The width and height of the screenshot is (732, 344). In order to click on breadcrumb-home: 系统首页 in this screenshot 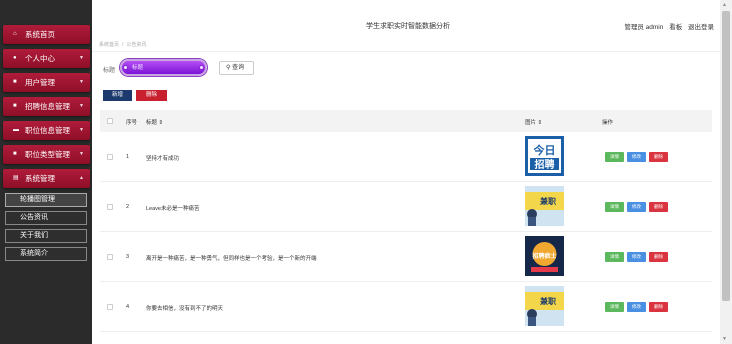, I will do `click(109, 45)`.